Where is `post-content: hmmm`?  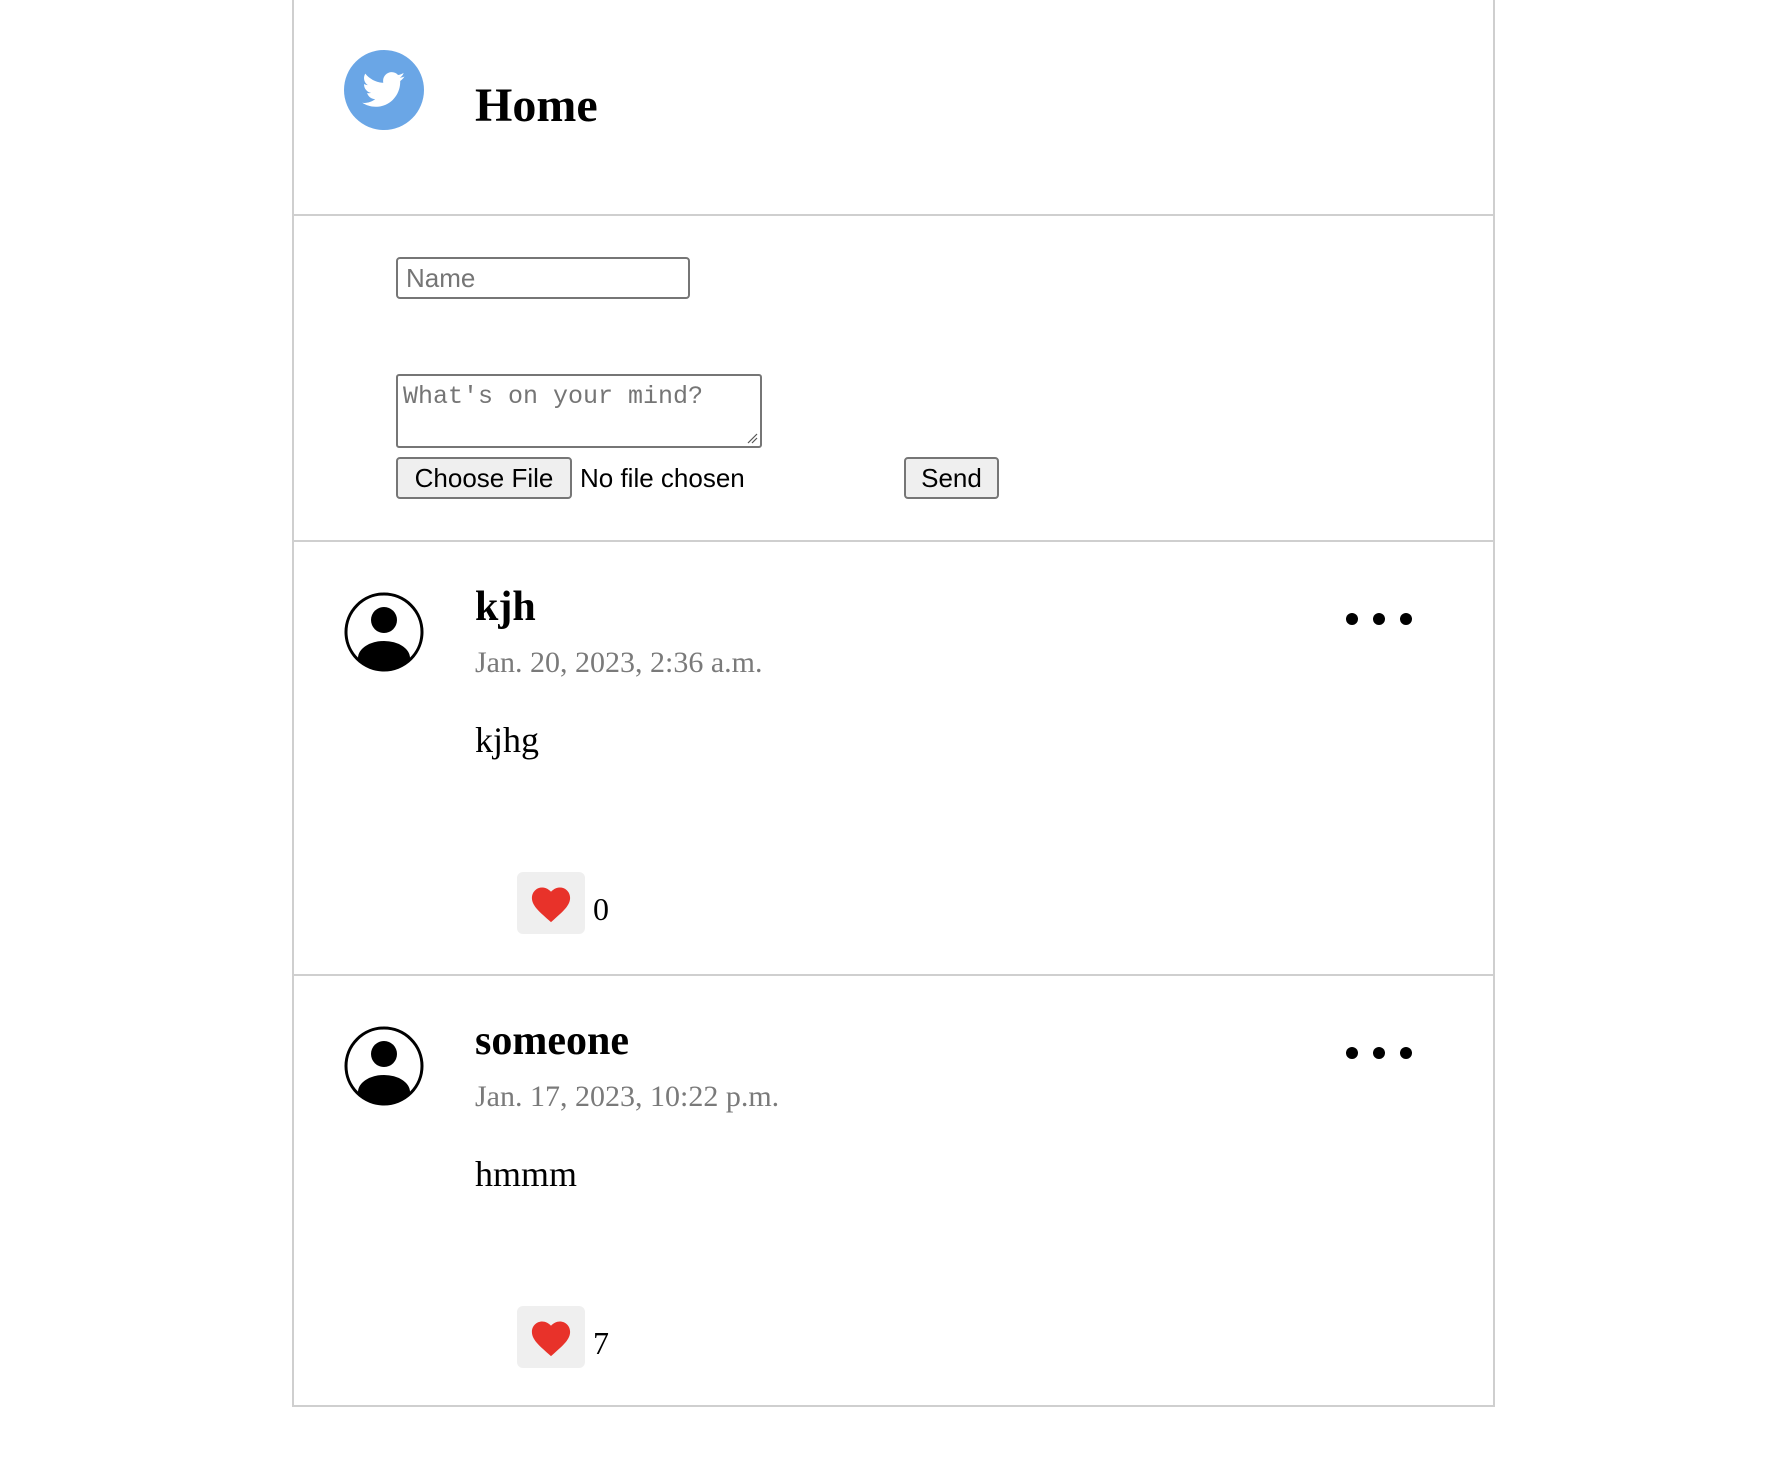
post-content: hmmm is located at coordinates (526, 1174).